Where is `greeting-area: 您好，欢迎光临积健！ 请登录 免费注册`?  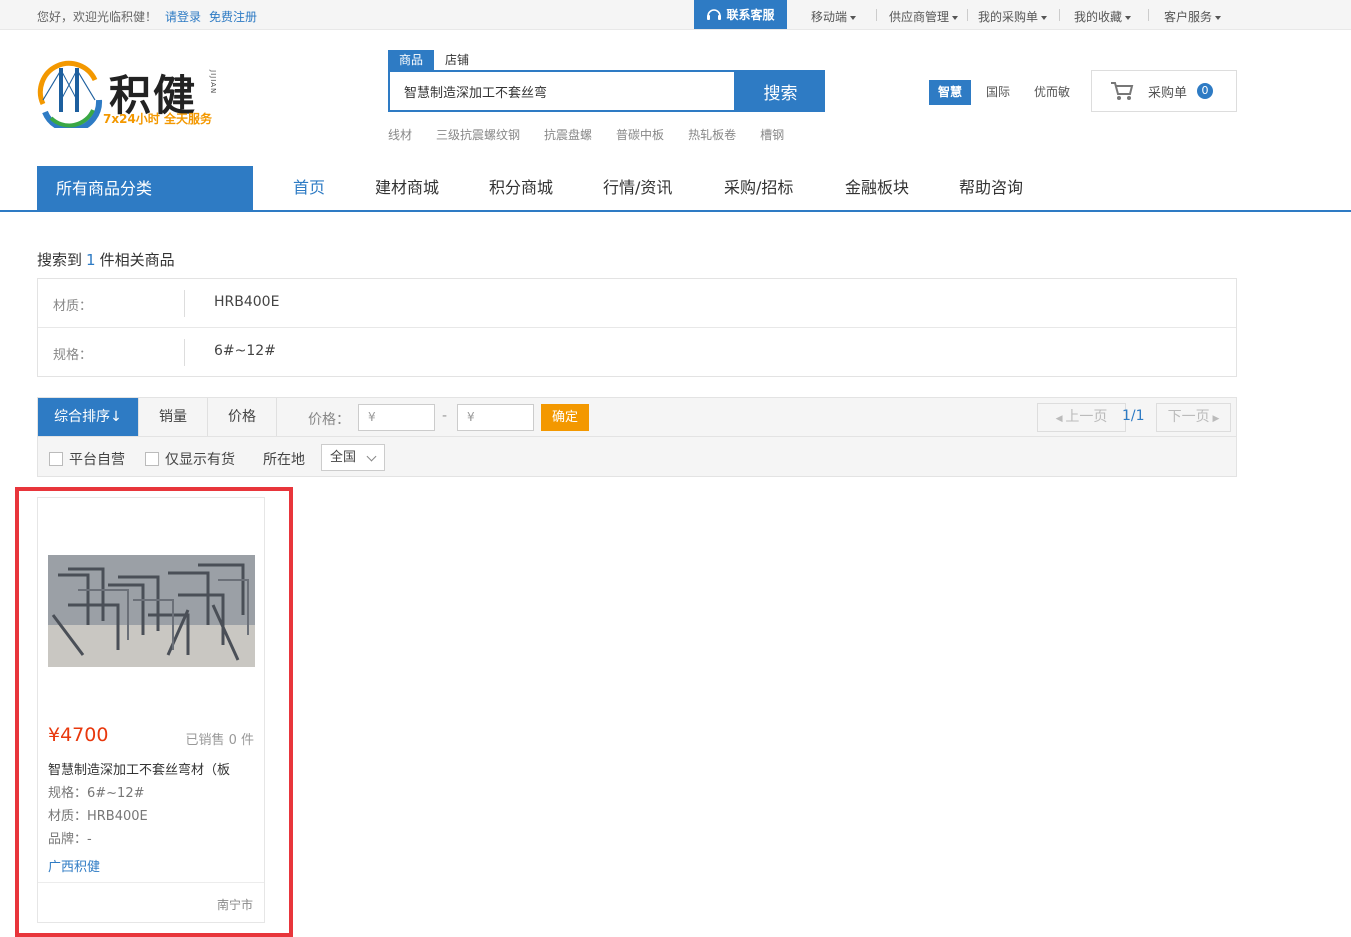 greeting-area: 您好，欢迎光临积健！ 请登录 免费注册 is located at coordinates (147, 16).